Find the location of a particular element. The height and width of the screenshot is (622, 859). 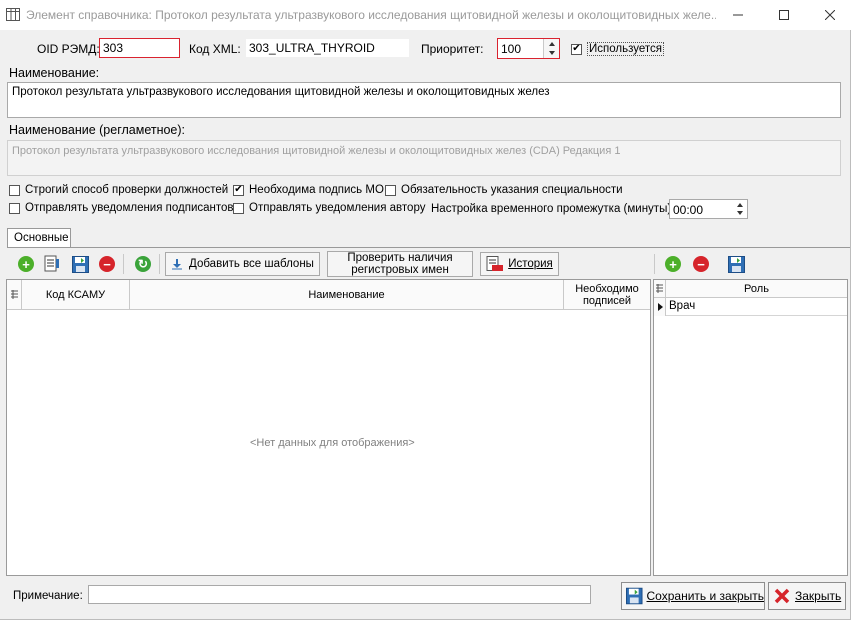

row-indicator-icon is located at coordinates (660, 307).